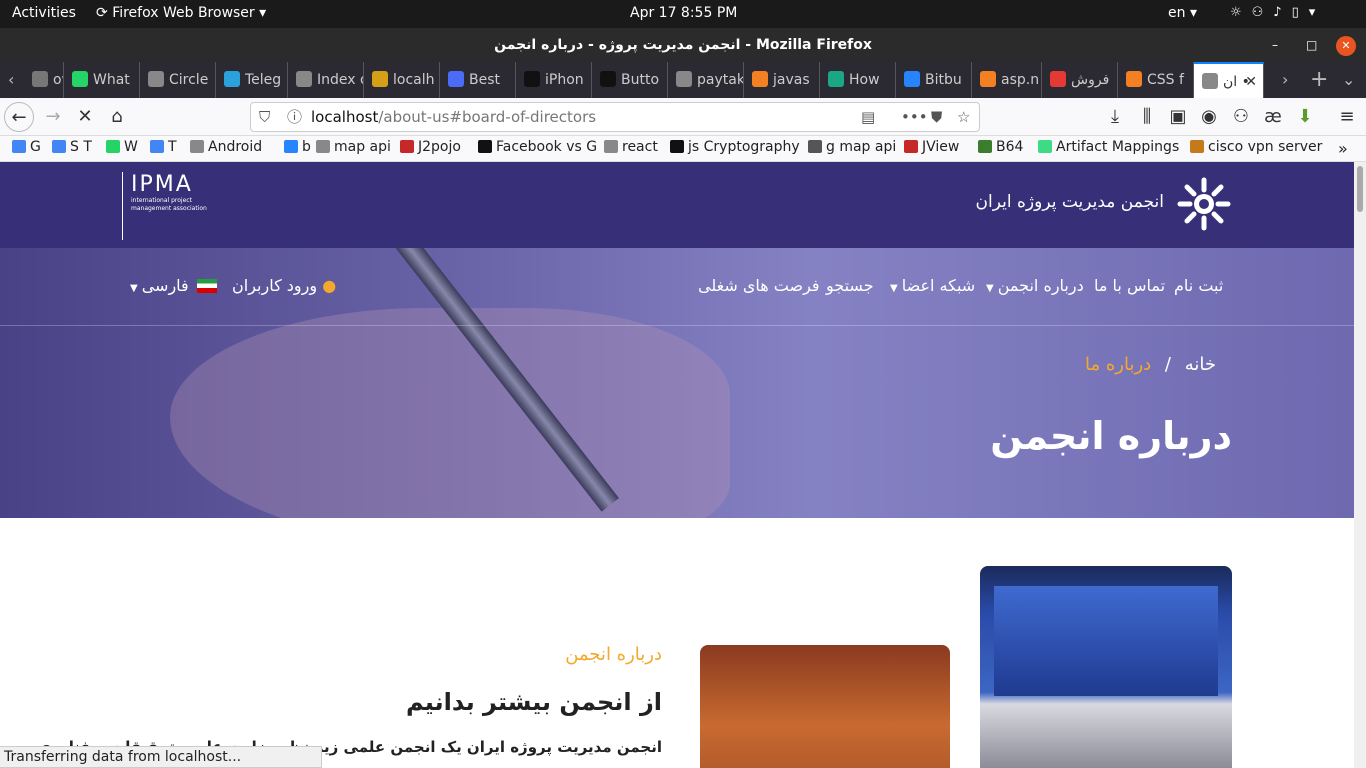 The image size is (1366, 768). Describe the element at coordinates (72, 147) in the screenshot. I see `bookmark-item: S T` at that location.